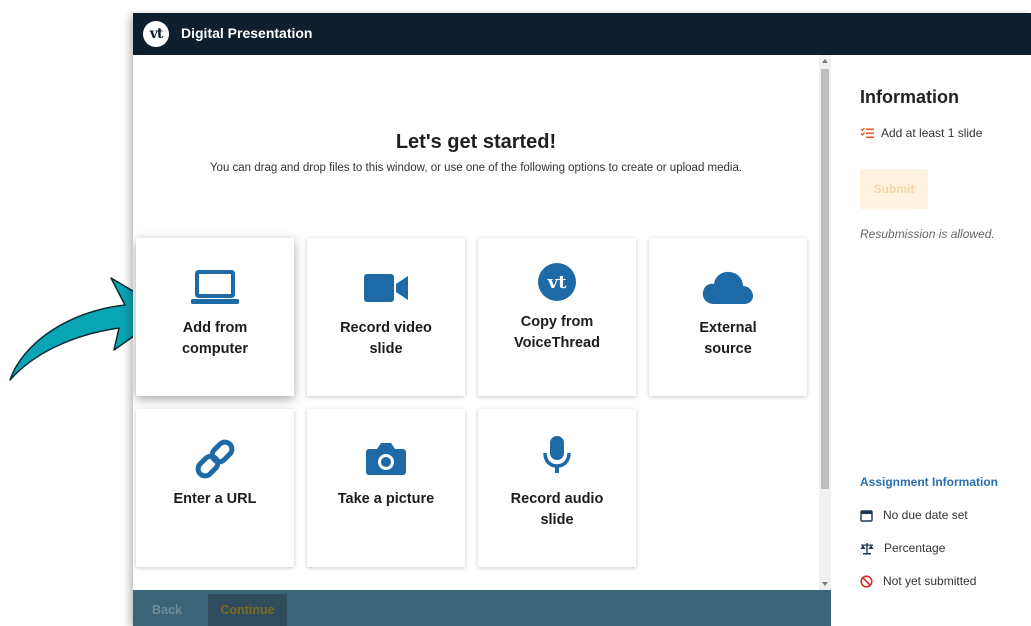 This screenshot has height=626, width=1031. I want to click on voicethread-logo: vt, so click(156, 34).